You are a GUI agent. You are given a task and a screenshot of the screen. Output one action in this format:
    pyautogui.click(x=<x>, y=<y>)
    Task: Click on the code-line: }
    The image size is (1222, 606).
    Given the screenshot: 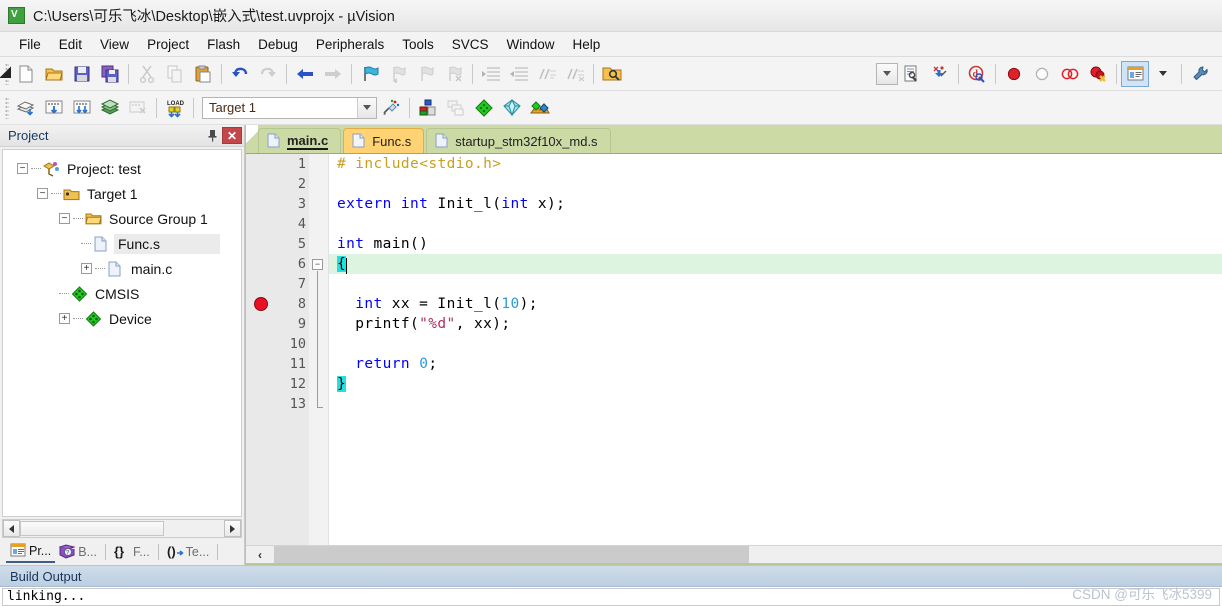 What is the action you would take?
    pyautogui.click(x=775, y=384)
    